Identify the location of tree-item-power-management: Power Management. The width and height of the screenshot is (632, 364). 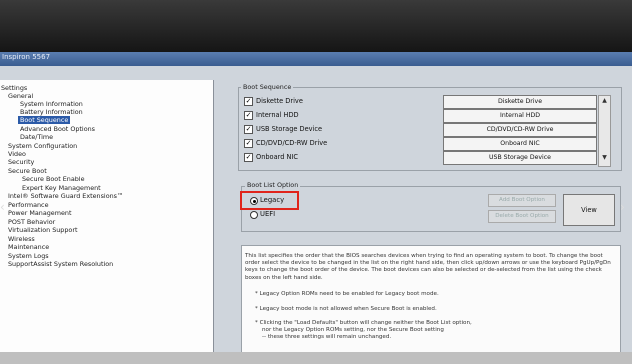
(39, 213).